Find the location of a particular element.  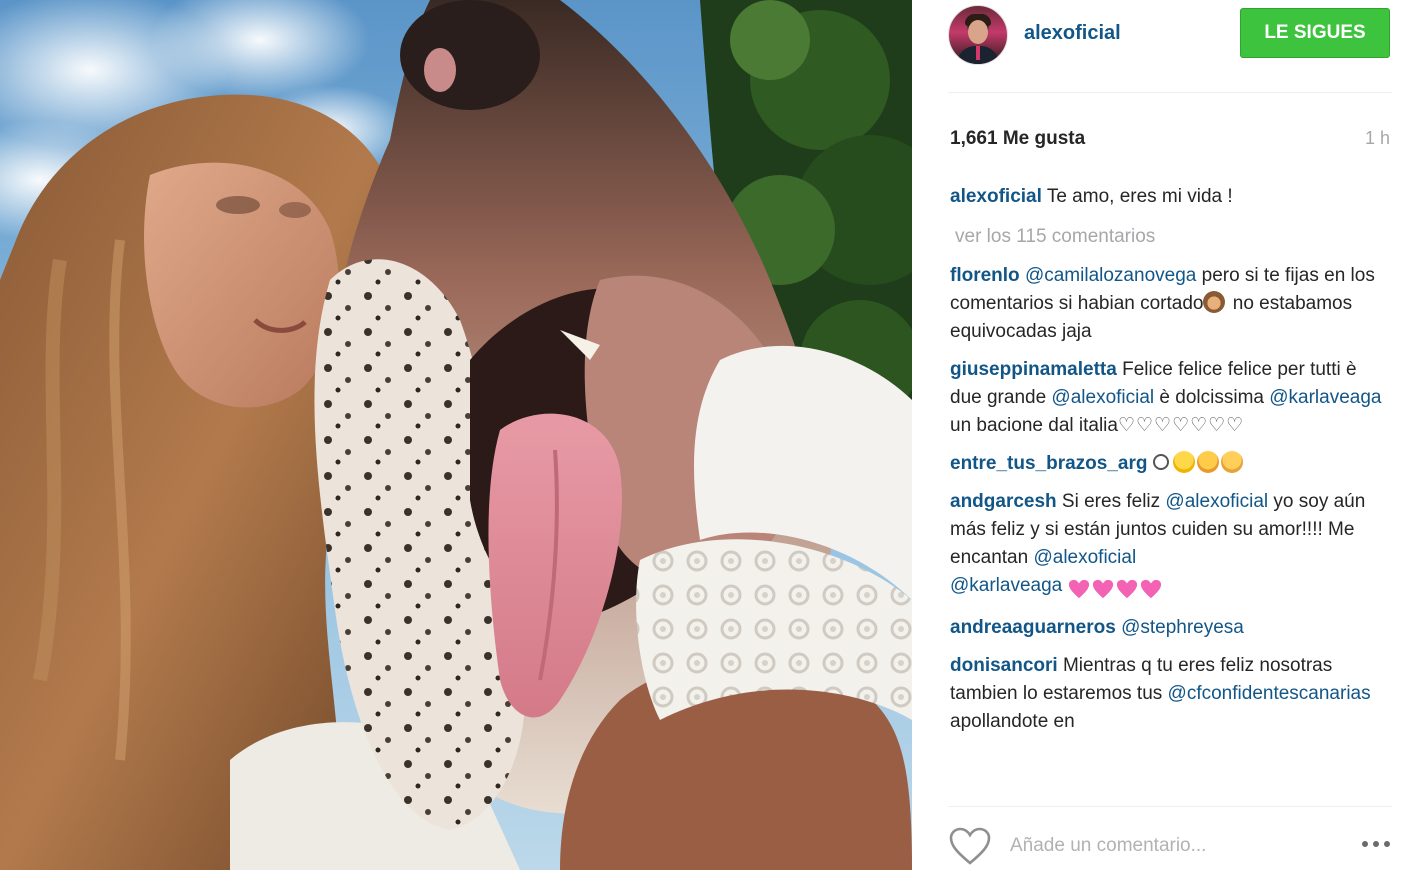

ellipsis-icon is located at coordinates (1376, 844).